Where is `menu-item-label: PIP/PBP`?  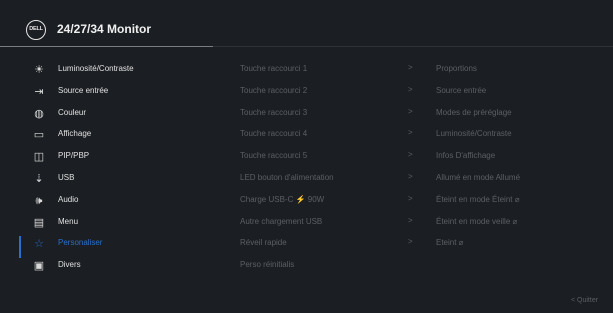 menu-item-label: PIP/PBP is located at coordinates (74, 156).